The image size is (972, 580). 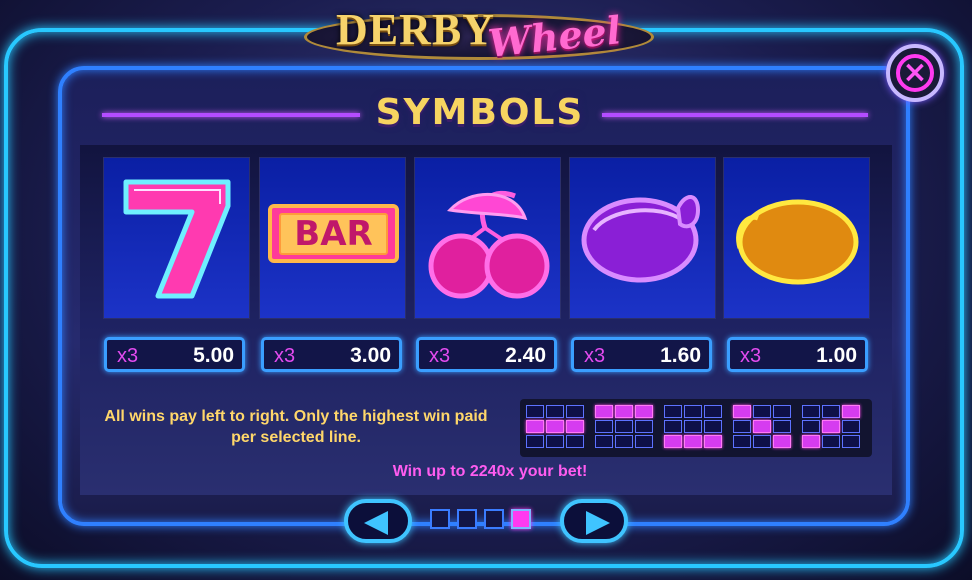 What do you see at coordinates (797, 242) in the screenshot?
I see `lemon-icon` at bounding box center [797, 242].